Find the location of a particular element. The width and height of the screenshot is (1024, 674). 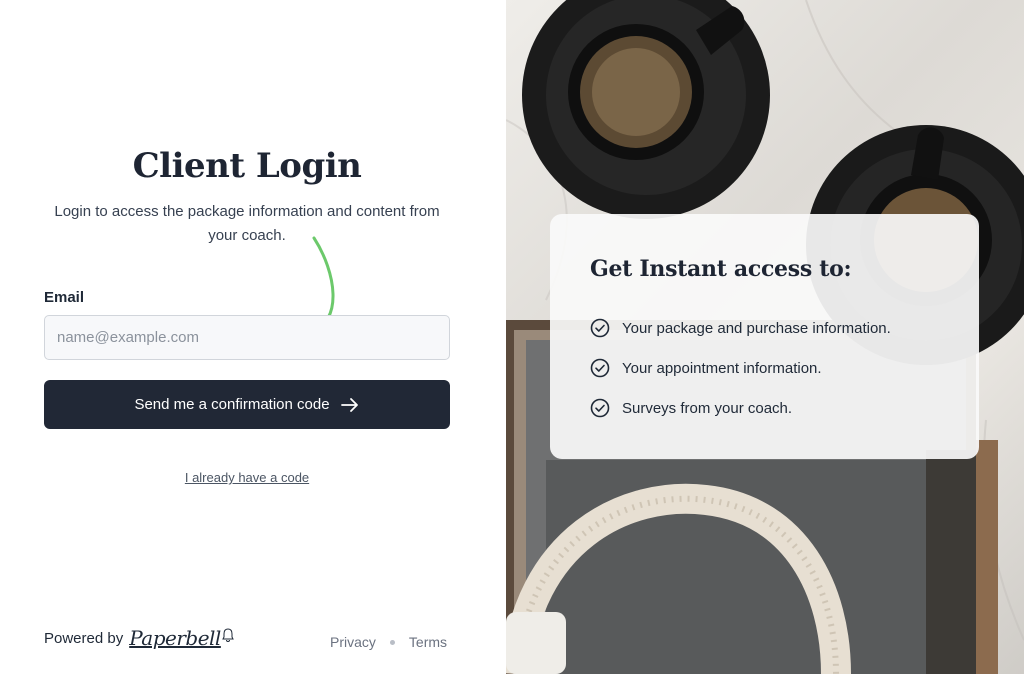

send-code-button: Send me a confirmation code is located at coordinates (247, 404).